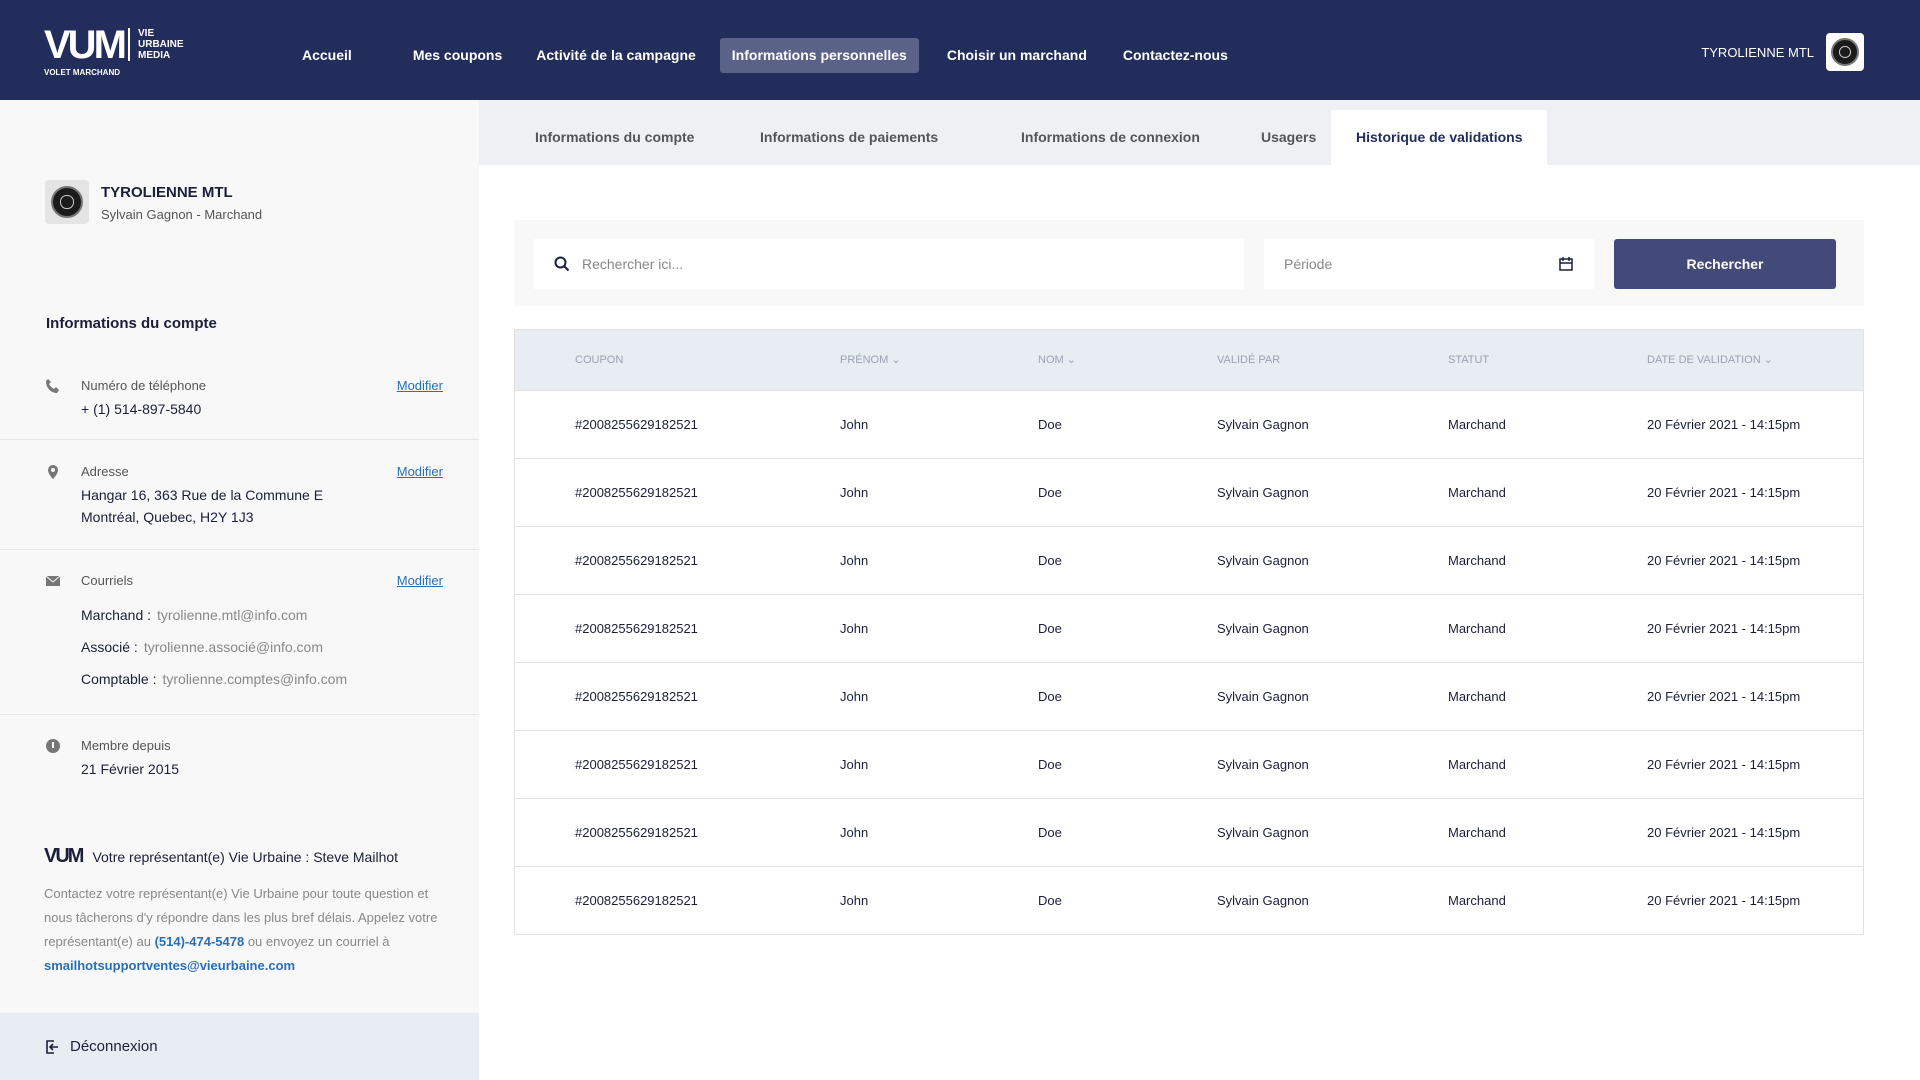  What do you see at coordinates (114, 1046) in the screenshot?
I see `logout-label: Déconnexion` at bounding box center [114, 1046].